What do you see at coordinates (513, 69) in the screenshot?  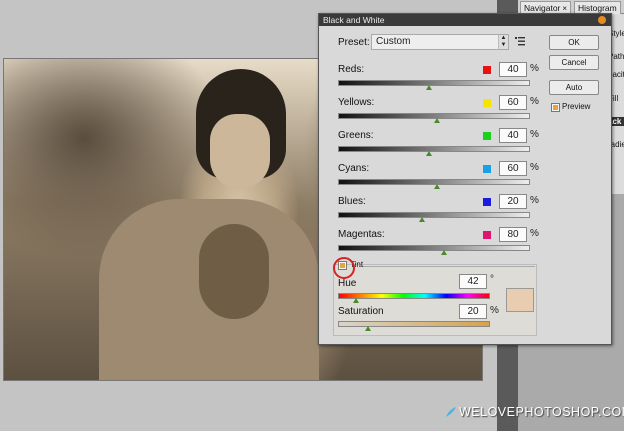 I see `reds-input: 40` at bounding box center [513, 69].